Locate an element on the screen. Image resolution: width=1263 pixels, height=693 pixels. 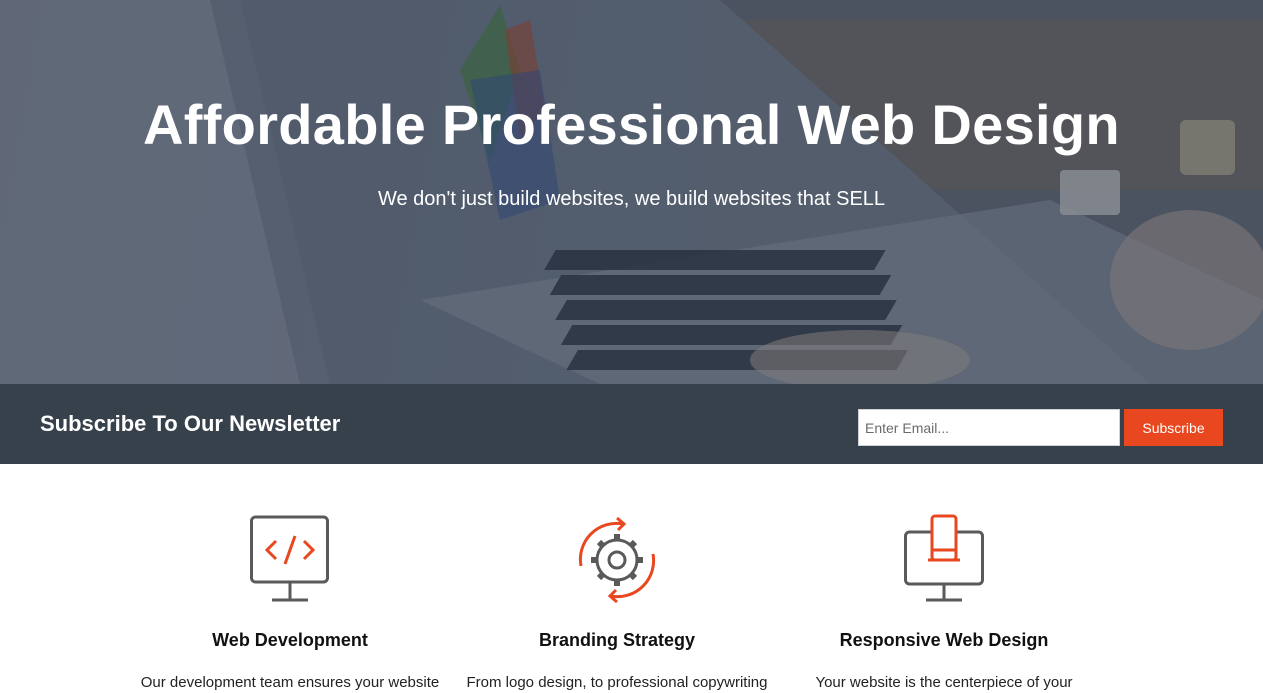
email-input is located at coordinates (989, 427).